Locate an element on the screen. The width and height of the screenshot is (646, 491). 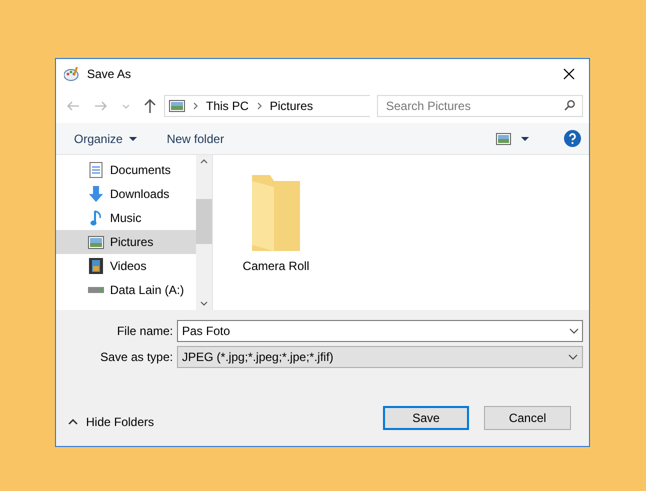
sidebar-item: Music is located at coordinates (126, 218).